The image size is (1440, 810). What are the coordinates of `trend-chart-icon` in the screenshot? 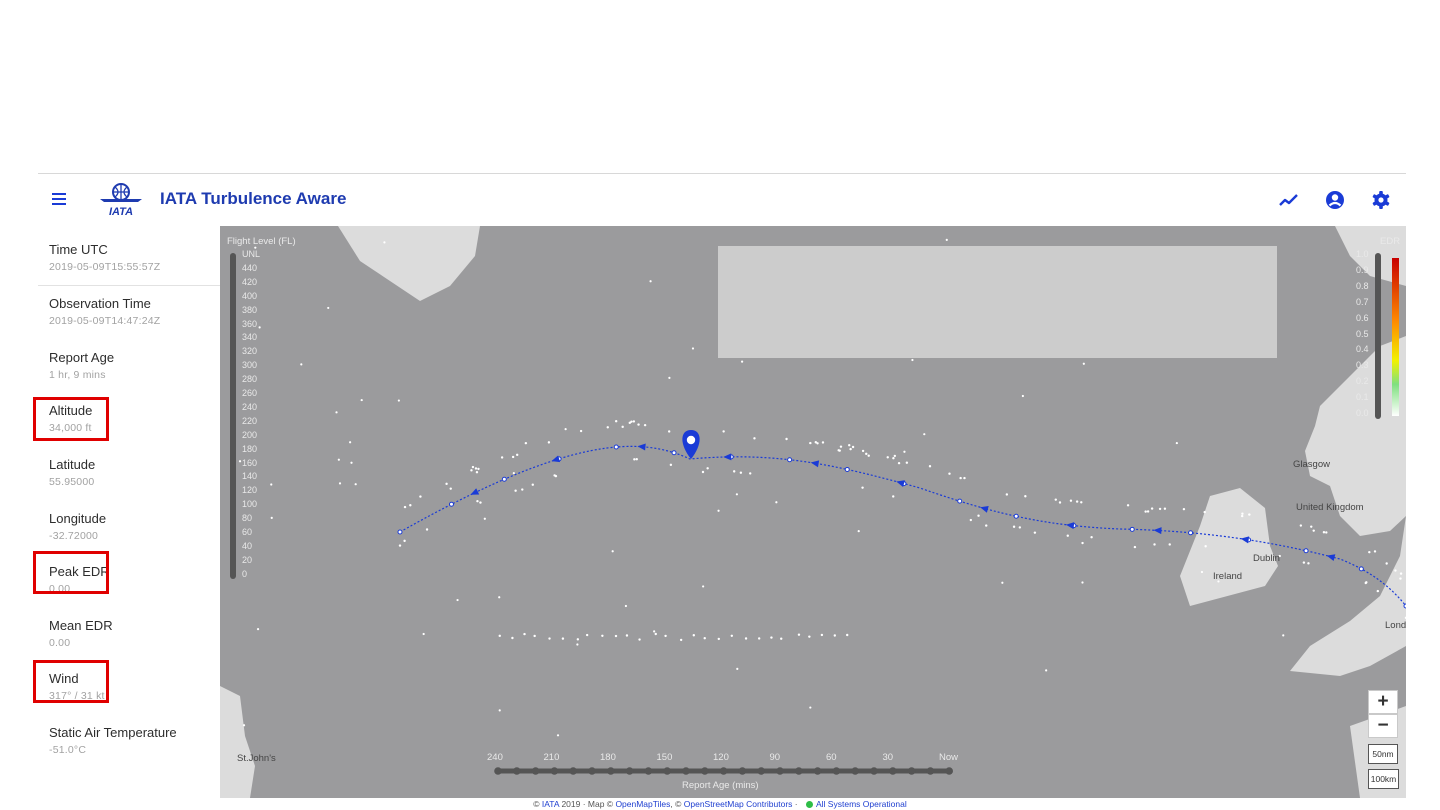 It's located at (1289, 200).